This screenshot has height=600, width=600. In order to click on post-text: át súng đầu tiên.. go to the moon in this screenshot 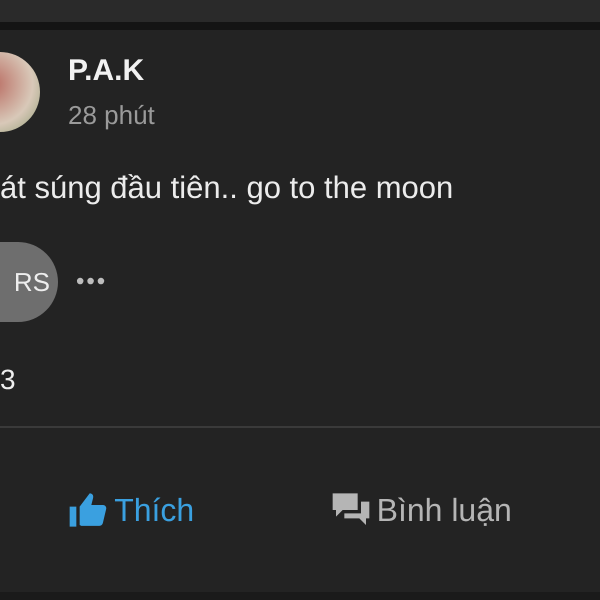, I will do `click(227, 188)`.